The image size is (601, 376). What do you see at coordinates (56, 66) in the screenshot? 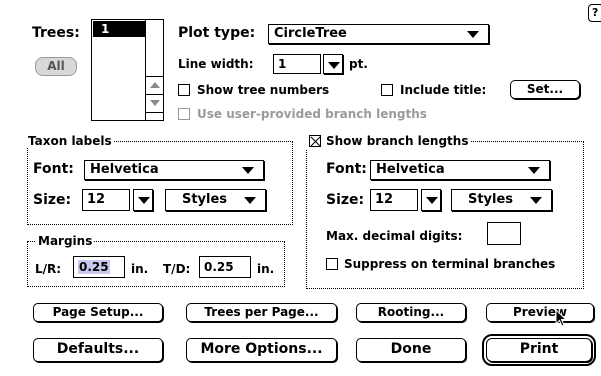
I see `all-trees-button: All` at bounding box center [56, 66].